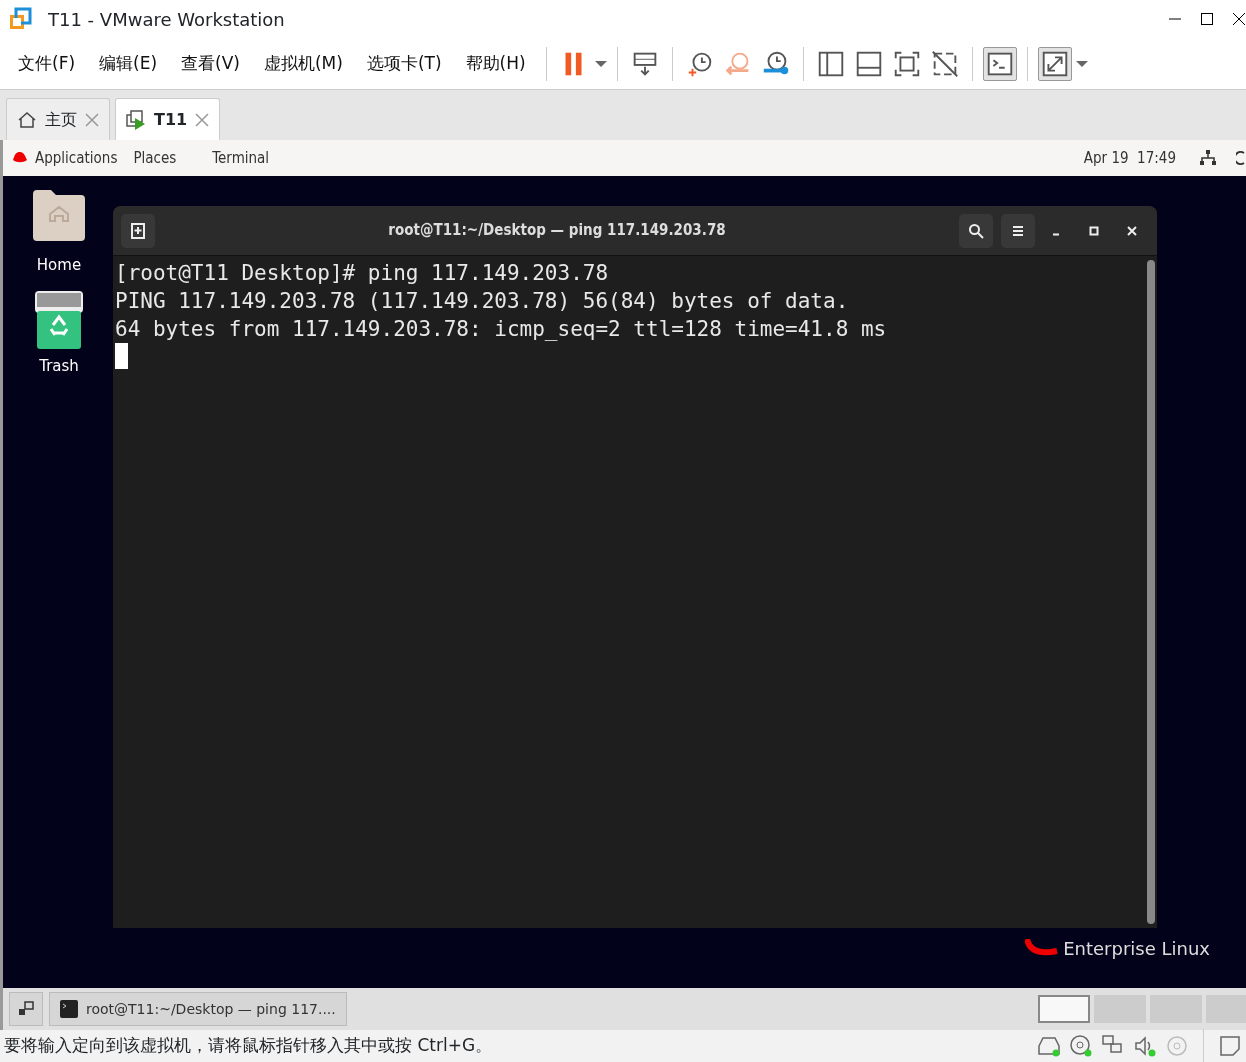  What do you see at coordinates (59, 319) in the screenshot?
I see `trash-icon` at bounding box center [59, 319].